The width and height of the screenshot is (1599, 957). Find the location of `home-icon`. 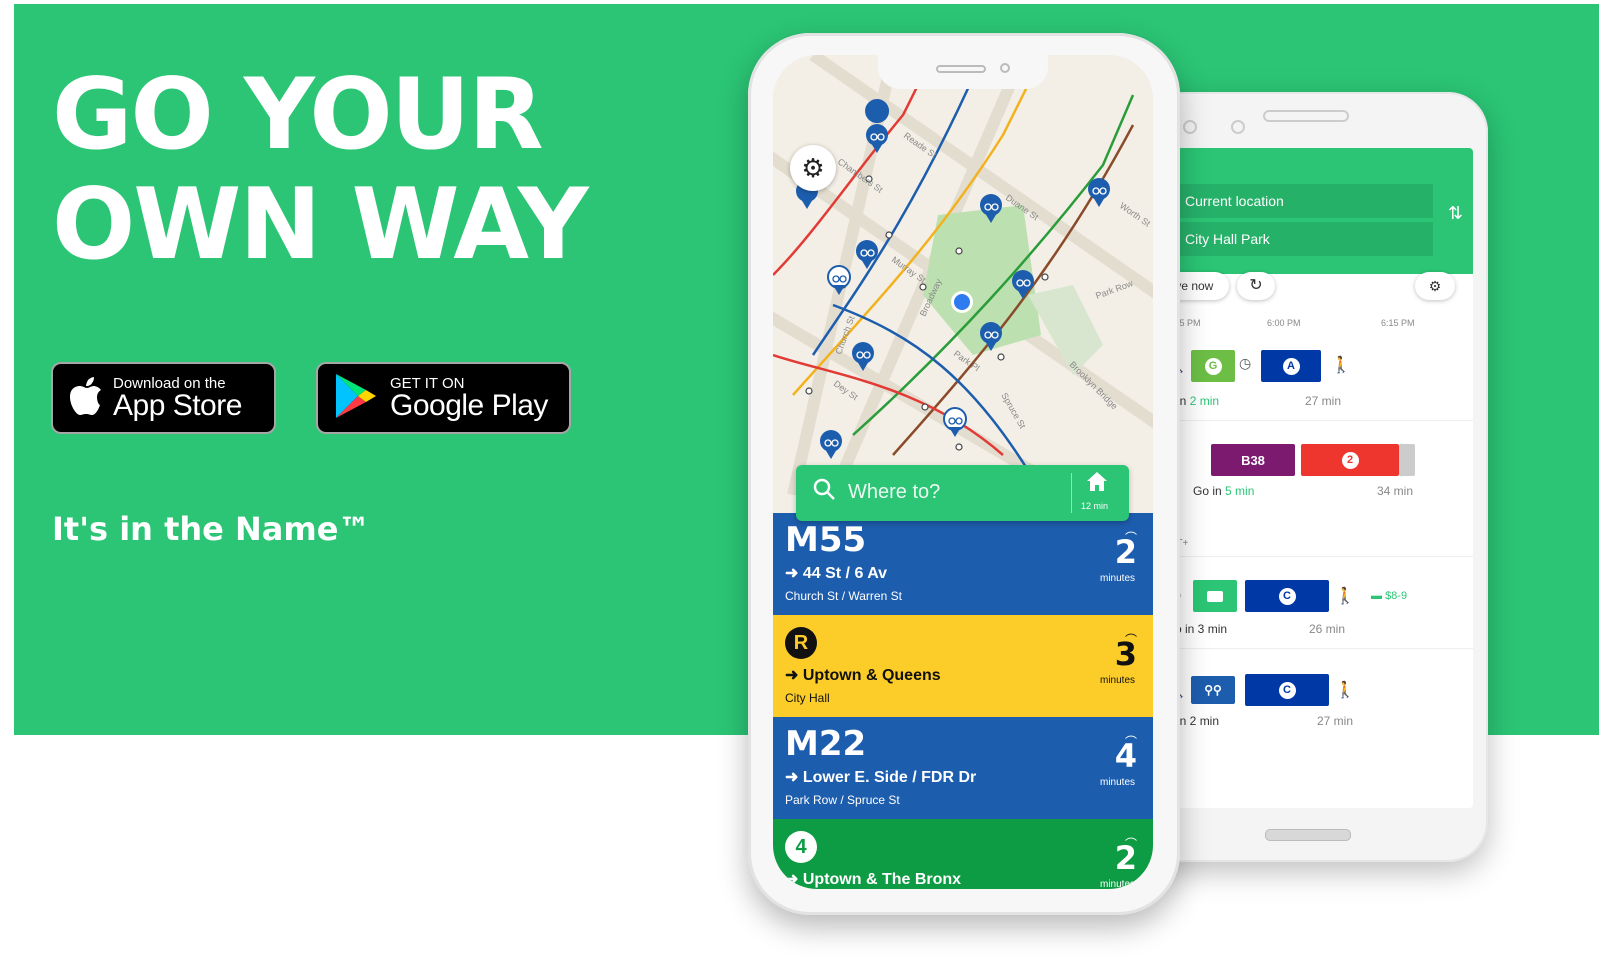

home-icon is located at coordinates (1097, 485).